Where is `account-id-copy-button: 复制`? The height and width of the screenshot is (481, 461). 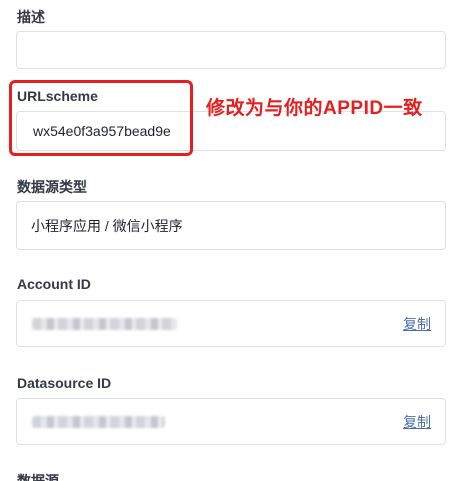 account-id-copy-button: 复制 is located at coordinates (417, 324).